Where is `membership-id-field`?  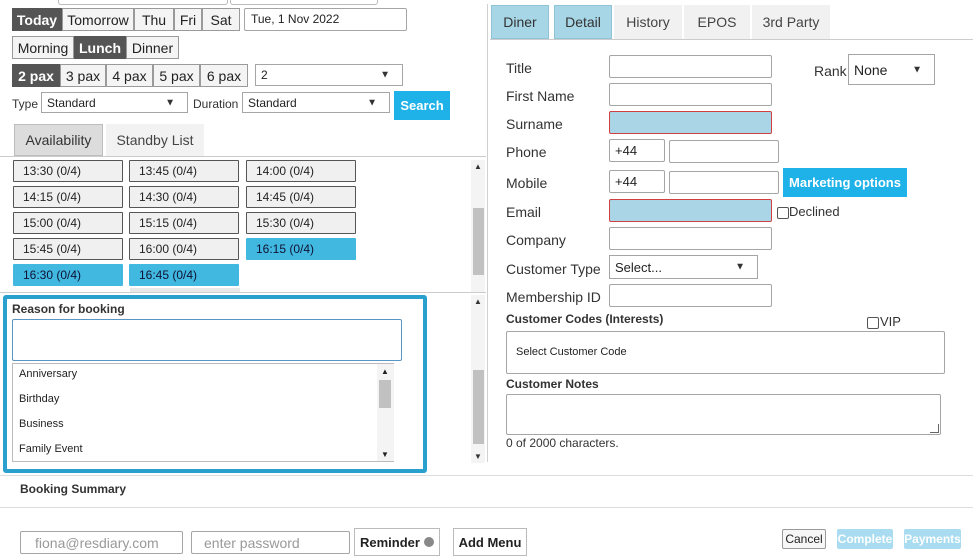
membership-id-field is located at coordinates (690, 295).